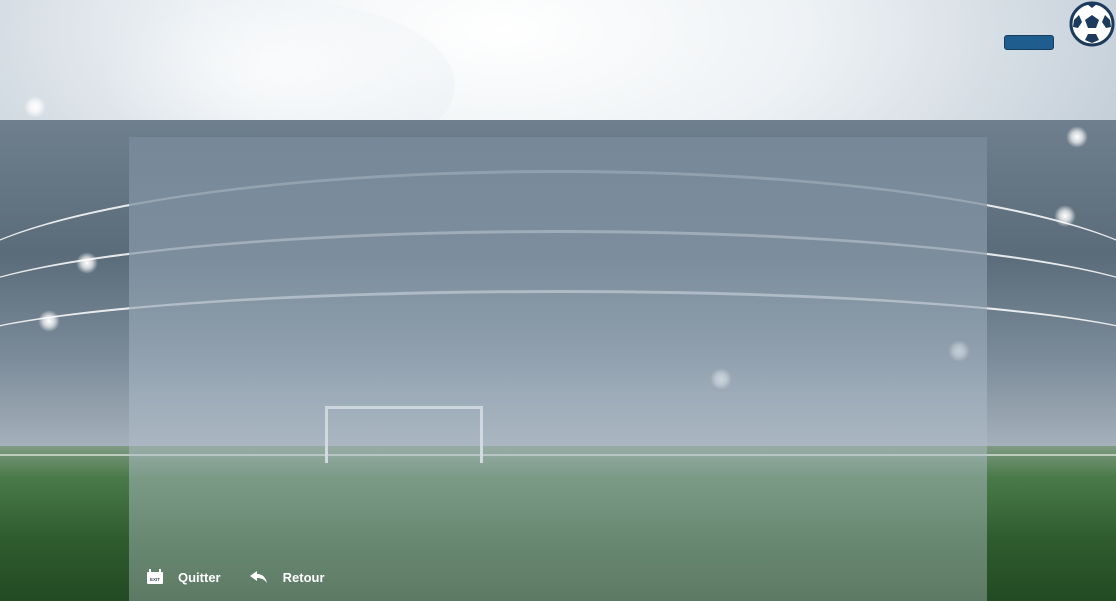 This screenshot has width=1116, height=601. I want to click on quit-button: EXIT Quitter, so click(183, 577).